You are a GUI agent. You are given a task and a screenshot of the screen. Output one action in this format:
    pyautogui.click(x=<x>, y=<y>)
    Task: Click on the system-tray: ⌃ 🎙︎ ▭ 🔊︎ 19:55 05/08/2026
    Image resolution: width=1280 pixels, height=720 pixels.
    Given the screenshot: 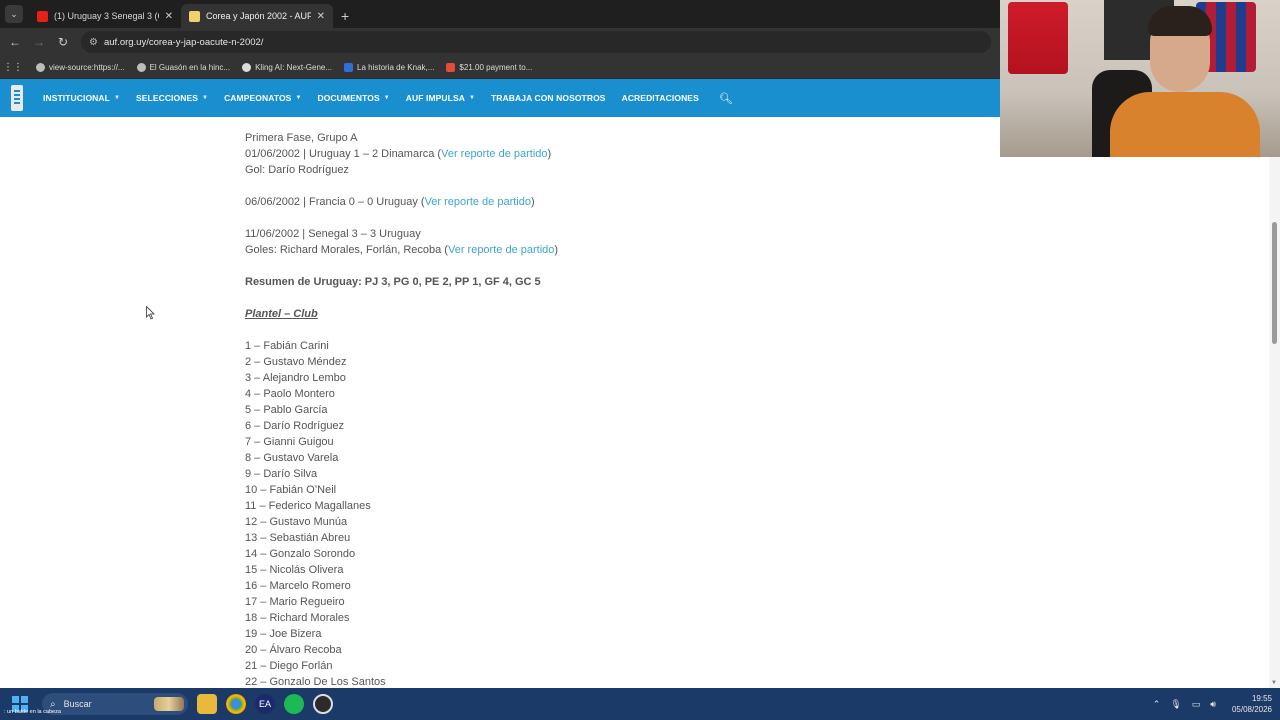 What is the action you would take?
    pyautogui.click(x=1212, y=704)
    